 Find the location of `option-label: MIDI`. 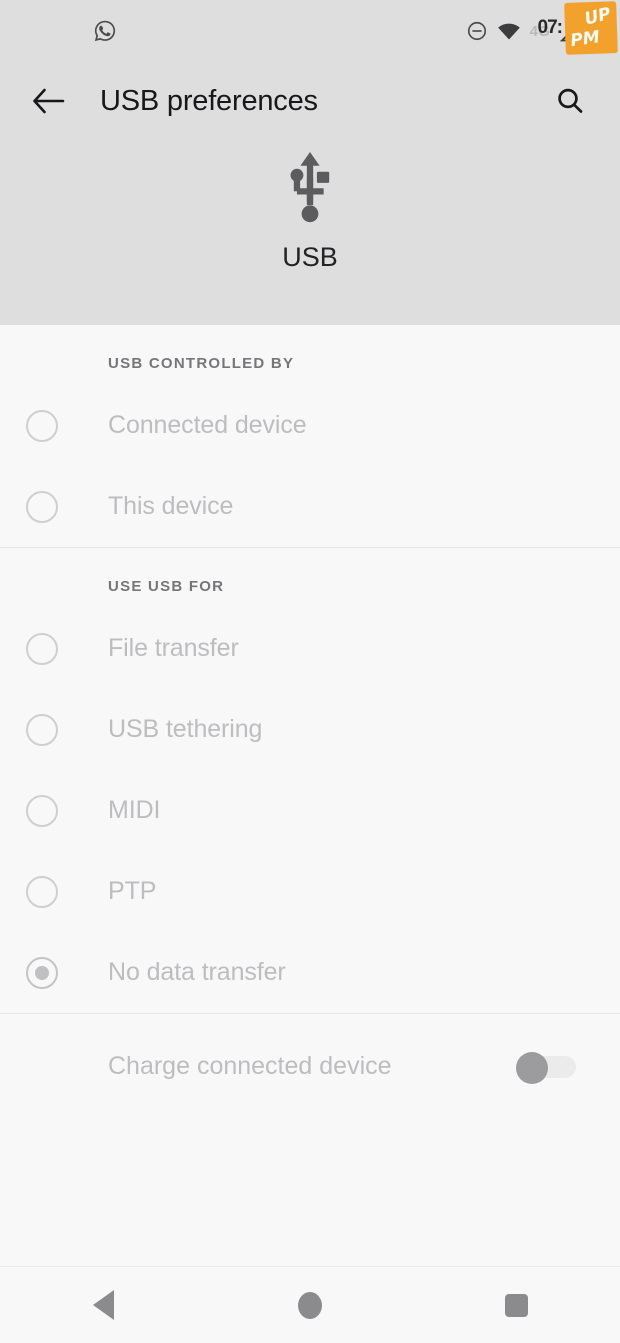

option-label: MIDI is located at coordinates (134, 810).